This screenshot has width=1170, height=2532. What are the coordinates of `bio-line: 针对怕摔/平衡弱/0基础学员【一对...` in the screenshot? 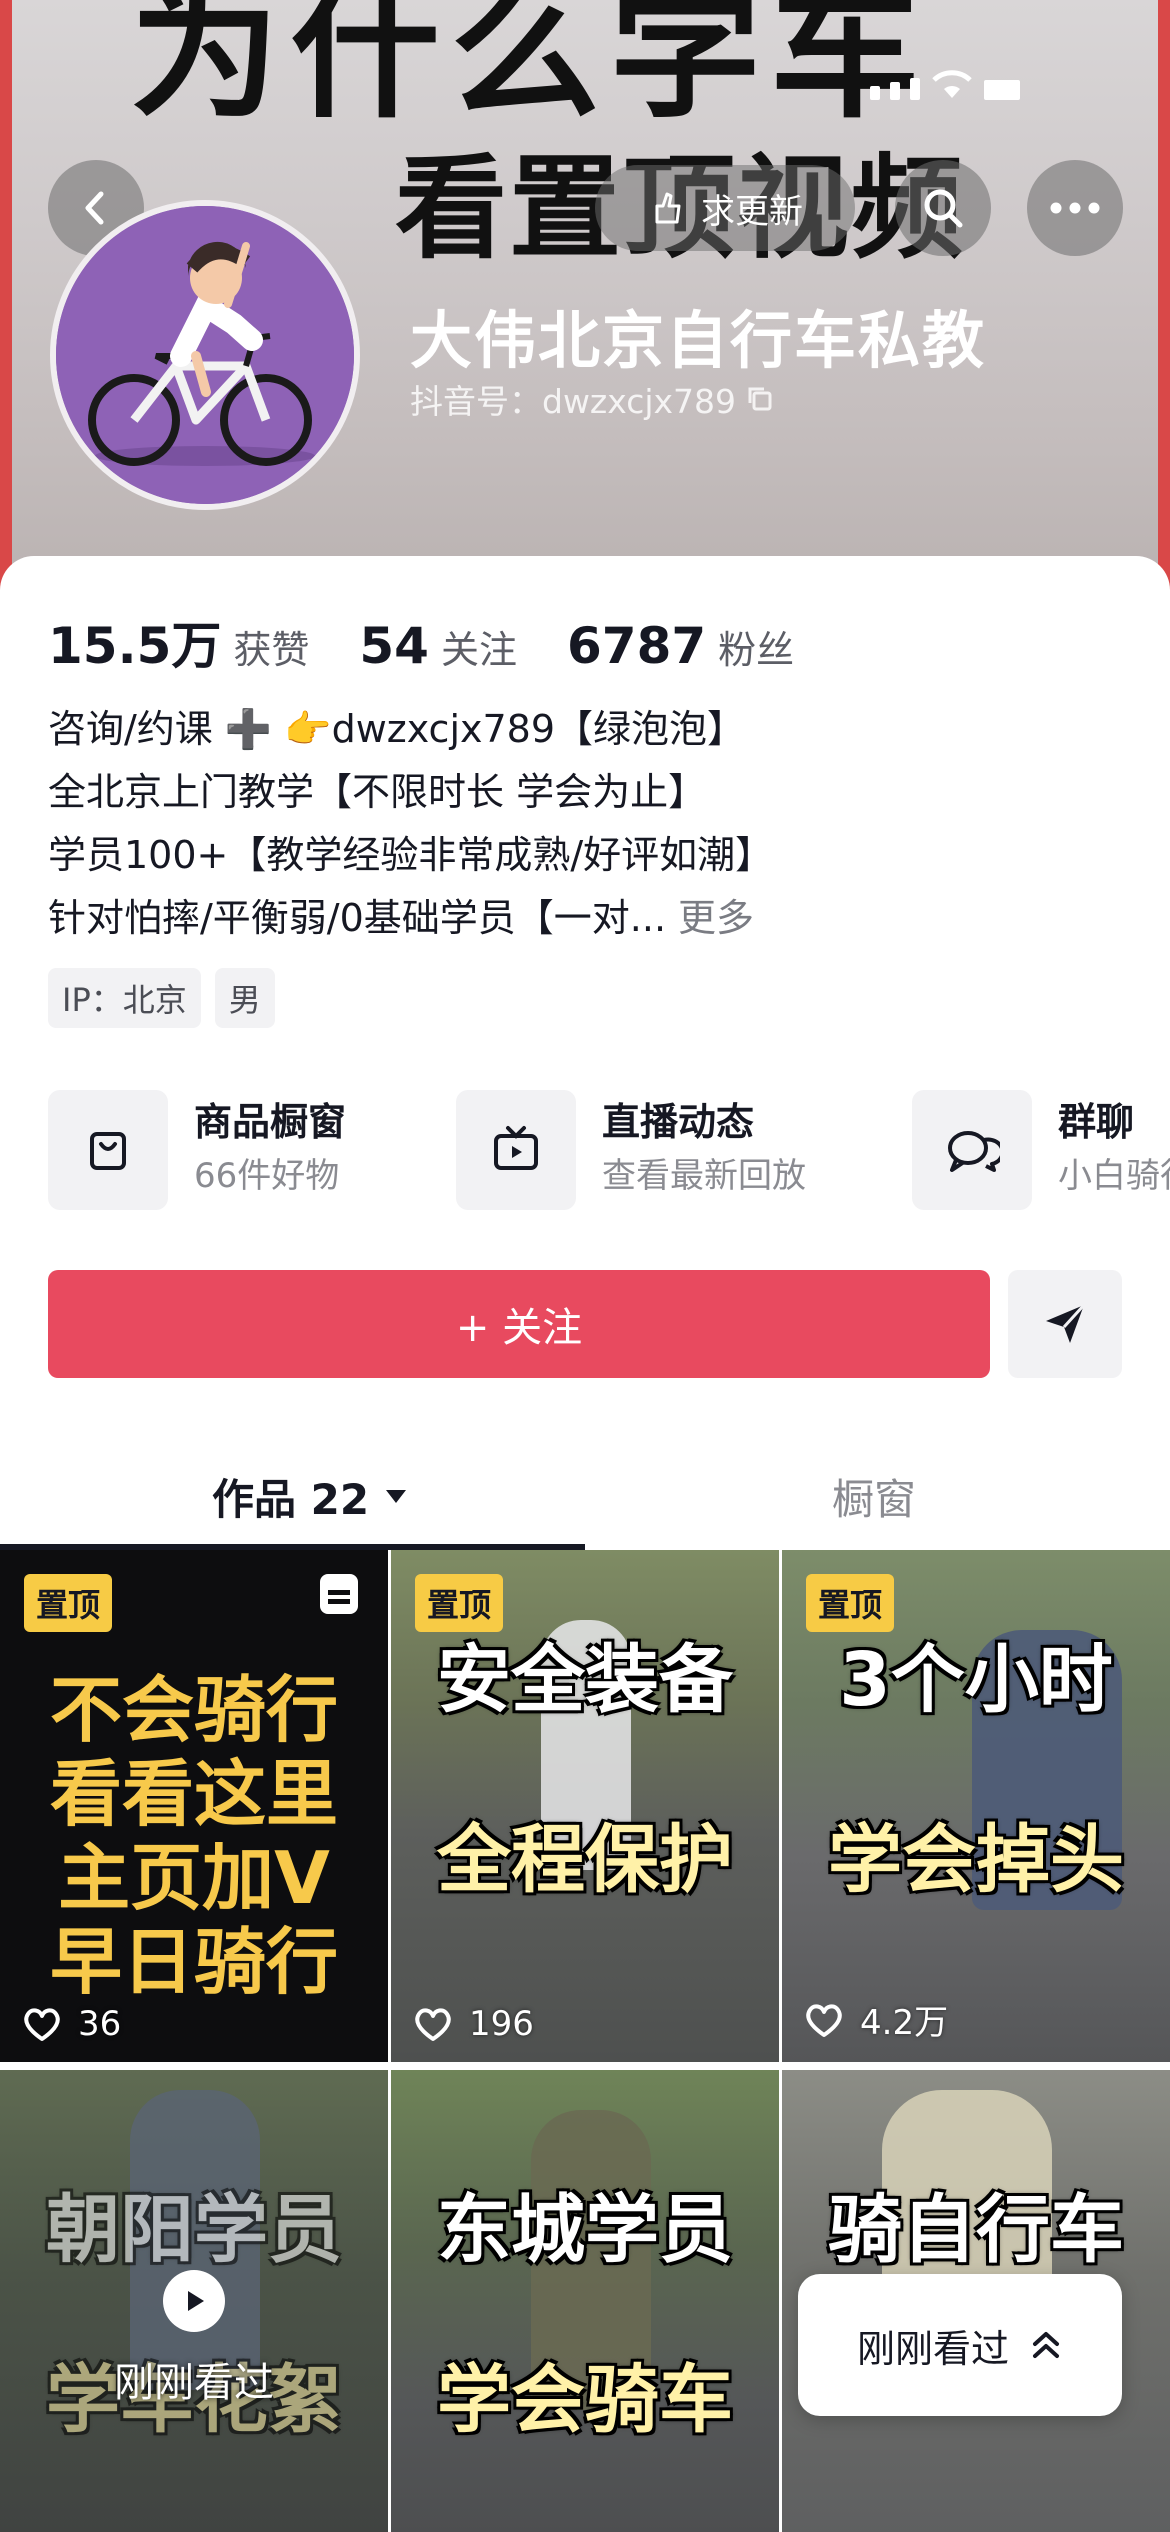 It's located at (357, 918).